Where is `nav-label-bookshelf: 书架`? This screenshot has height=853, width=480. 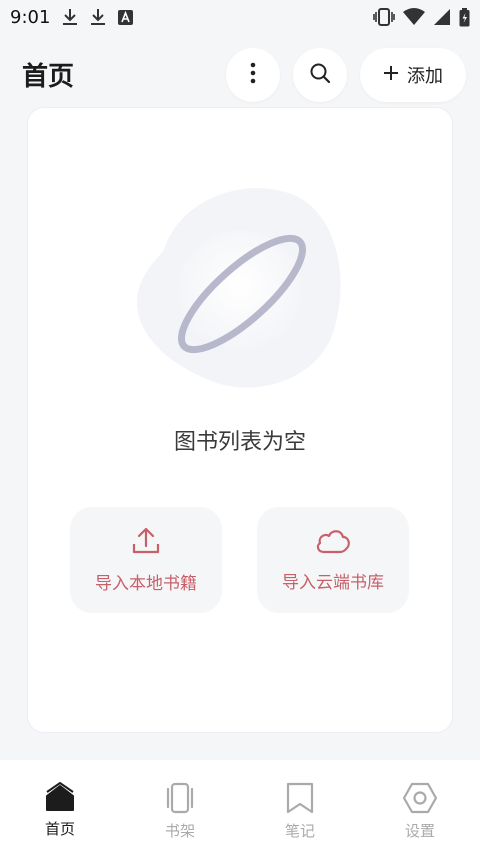 nav-label-bookshelf: 书架 is located at coordinates (179, 831).